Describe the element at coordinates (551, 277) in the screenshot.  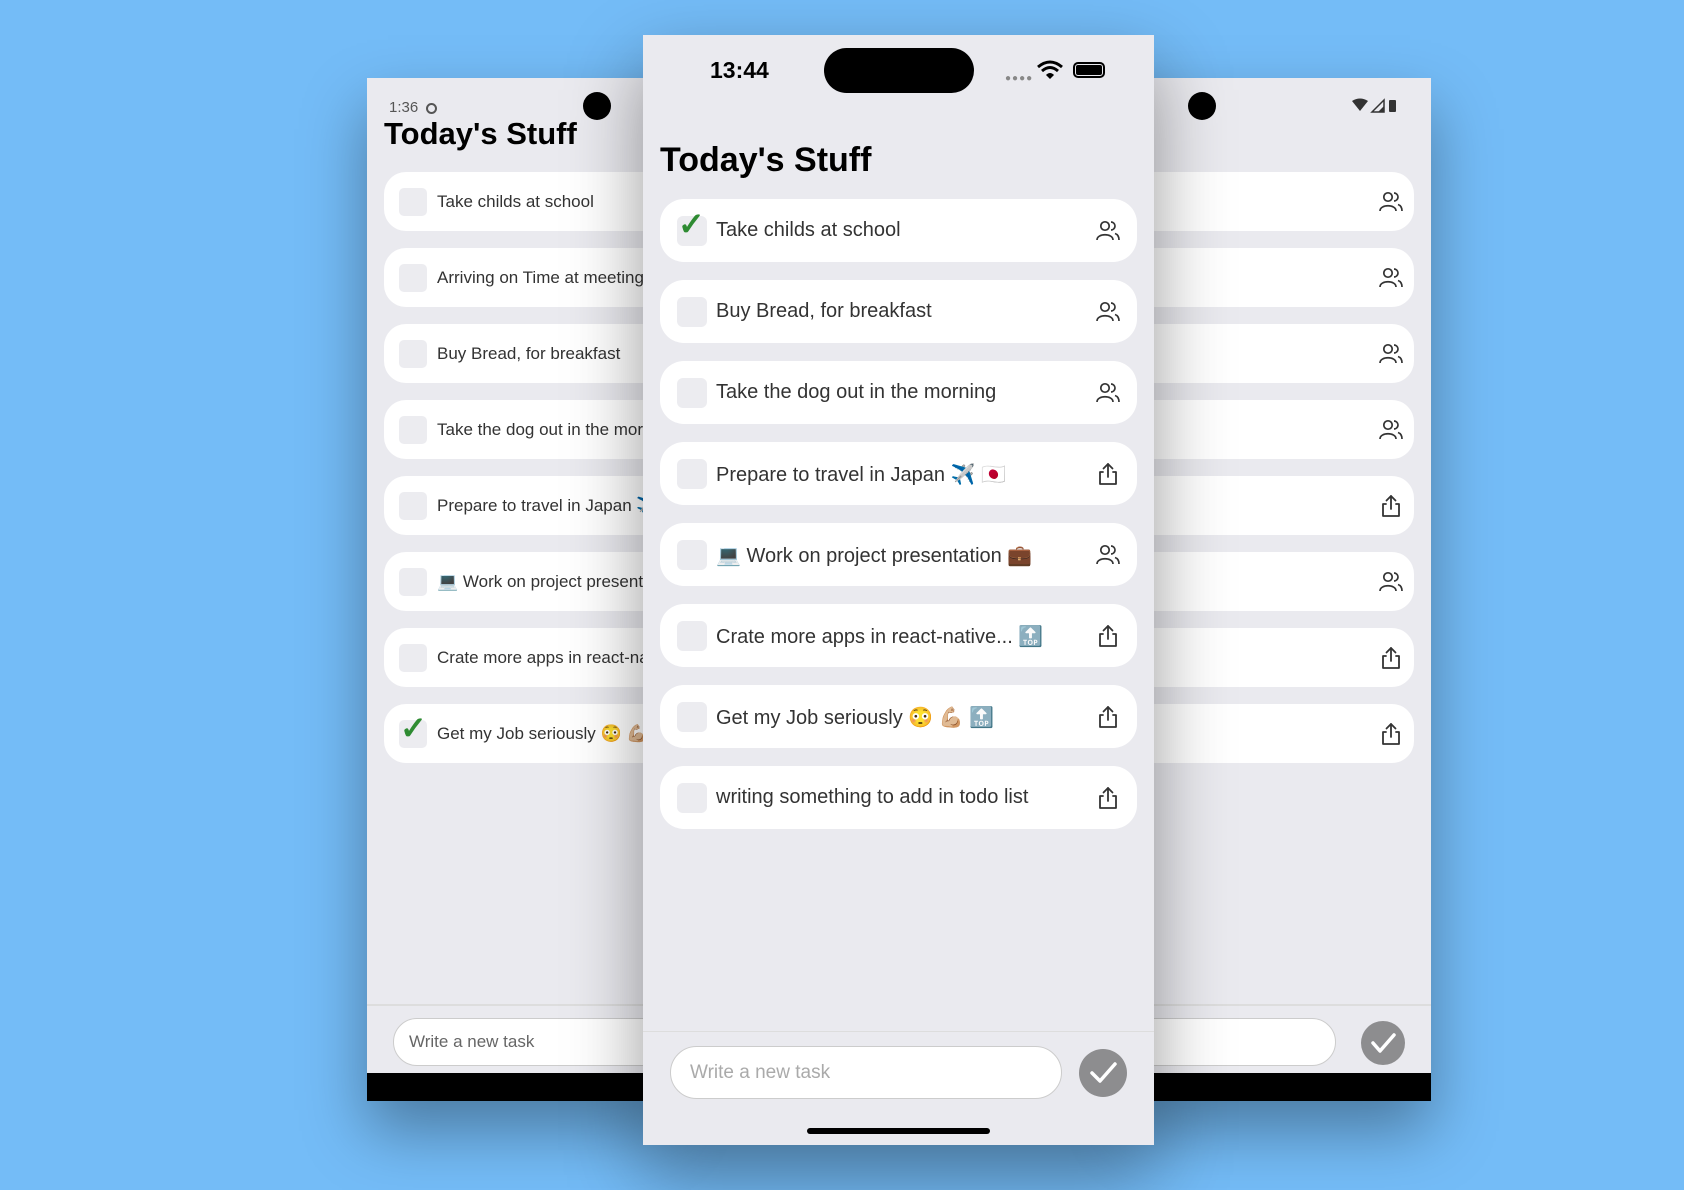
I see `task-text: Arriving on Time at meeting room` at that location.